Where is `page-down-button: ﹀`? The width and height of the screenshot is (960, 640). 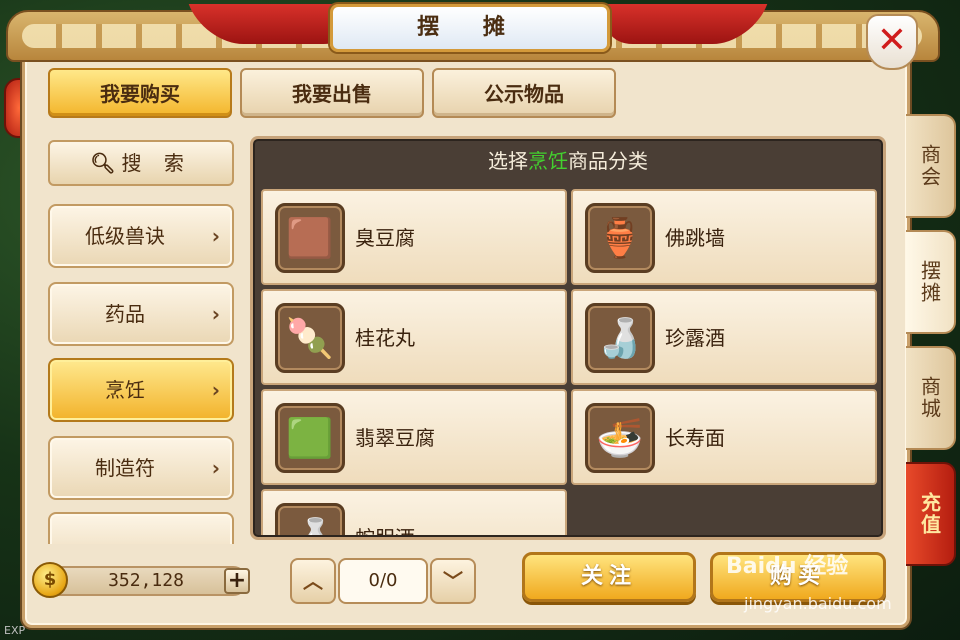 page-down-button: ﹀ is located at coordinates (453, 581).